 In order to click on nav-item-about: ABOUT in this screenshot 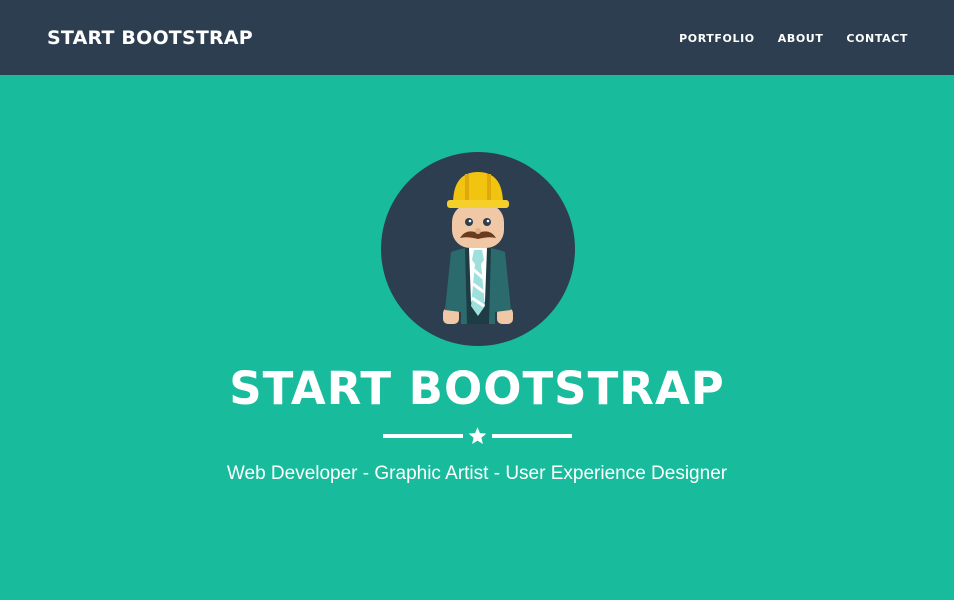, I will do `click(801, 38)`.